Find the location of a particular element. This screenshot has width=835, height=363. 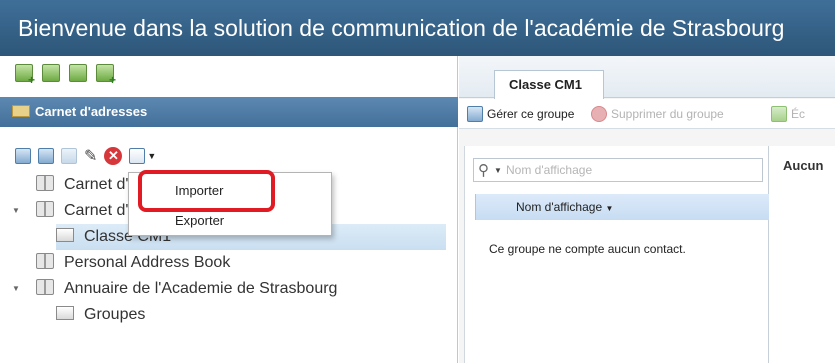

search-options-icon: ▼ is located at coordinates (498, 171).